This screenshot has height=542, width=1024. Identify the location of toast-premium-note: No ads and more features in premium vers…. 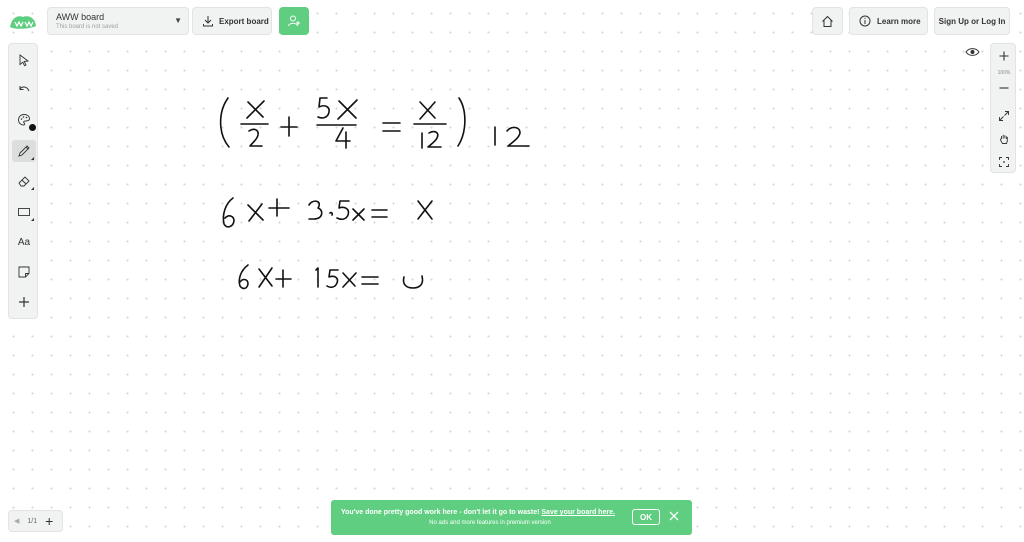
(490, 523).